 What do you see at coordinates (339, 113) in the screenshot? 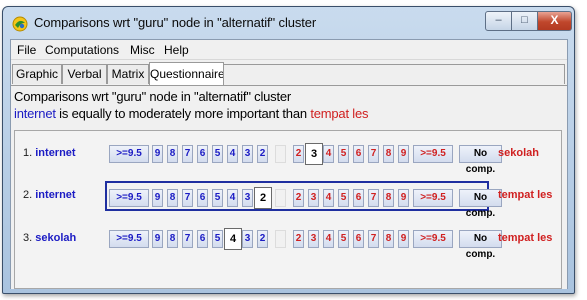
I see `summary-right-item: tempat les` at bounding box center [339, 113].